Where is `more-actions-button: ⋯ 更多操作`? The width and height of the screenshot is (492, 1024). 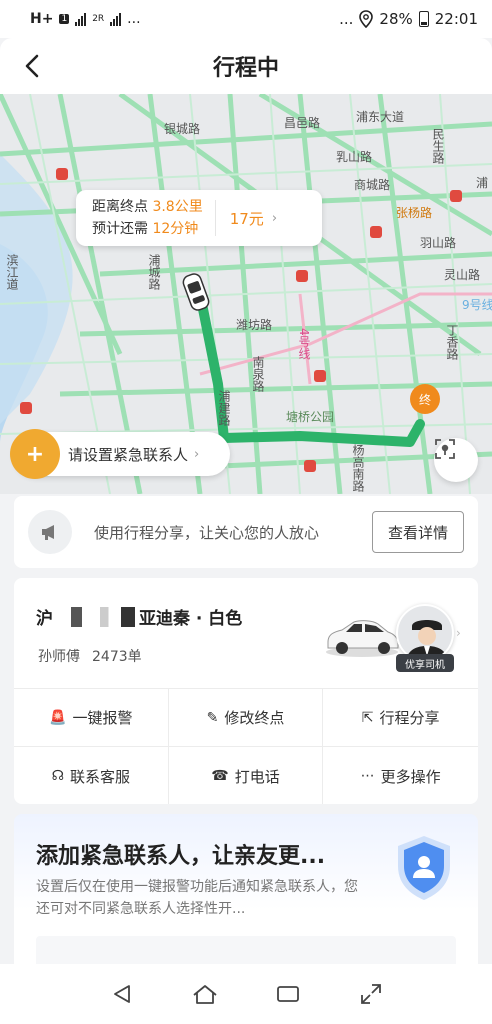
more-actions-button: ⋯ 更多操作 is located at coordinates (400, 775).